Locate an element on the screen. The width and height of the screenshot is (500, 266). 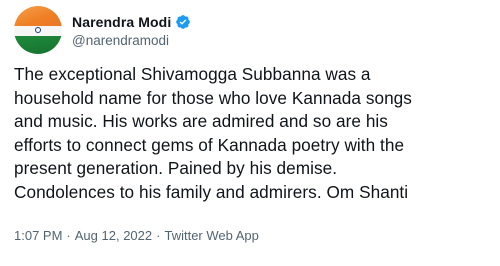
tweet-meta: 1:07 PM · Aug 12, 2022 · Twitter Web App is located at coordinates (136, 235).